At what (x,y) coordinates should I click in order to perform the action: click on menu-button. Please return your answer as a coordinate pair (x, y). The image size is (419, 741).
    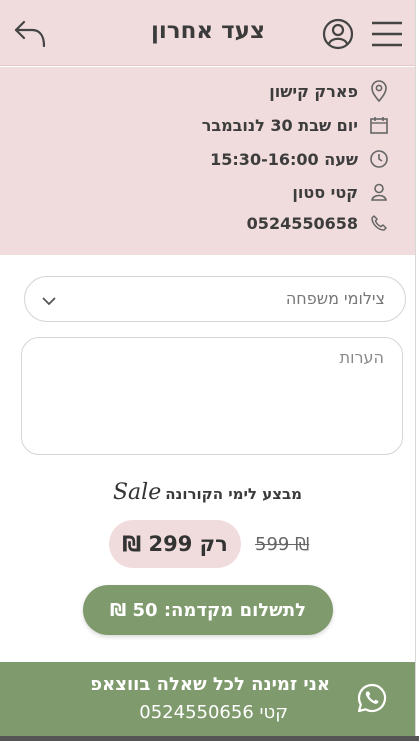
    Looking at the image, I should click on (387, 34).